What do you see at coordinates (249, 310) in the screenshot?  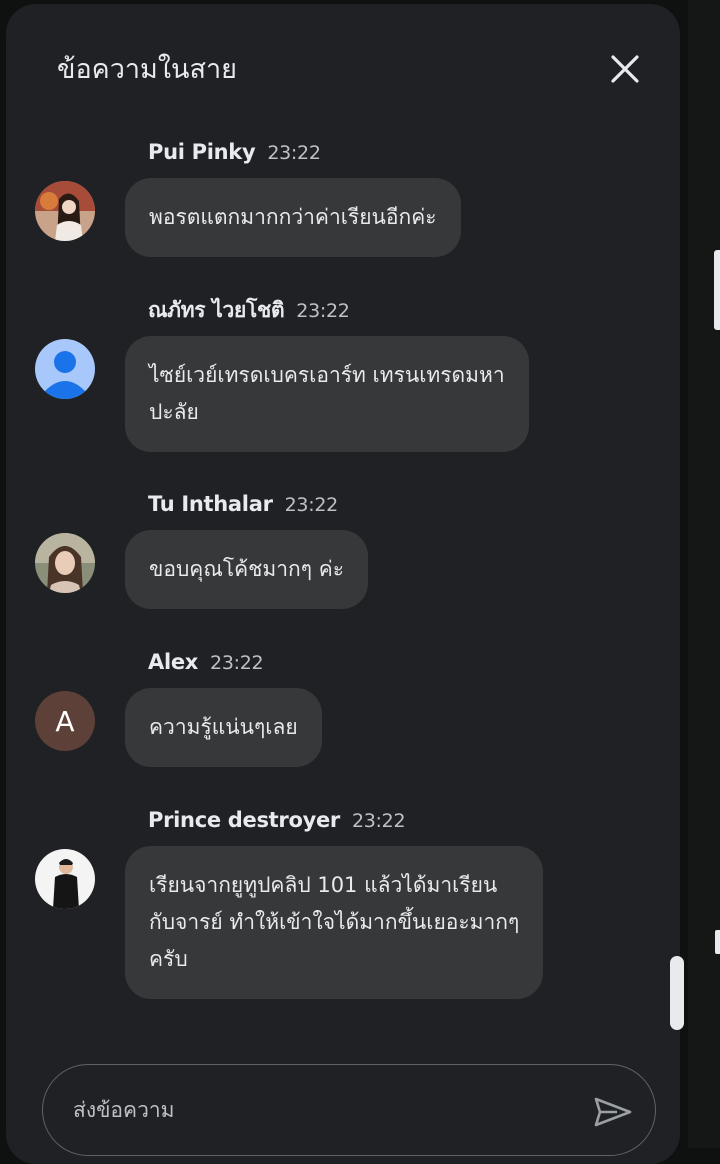 I see `message-sender: ณภัทร ไวยโชติ 23:22` at bounding box center [249, 310].